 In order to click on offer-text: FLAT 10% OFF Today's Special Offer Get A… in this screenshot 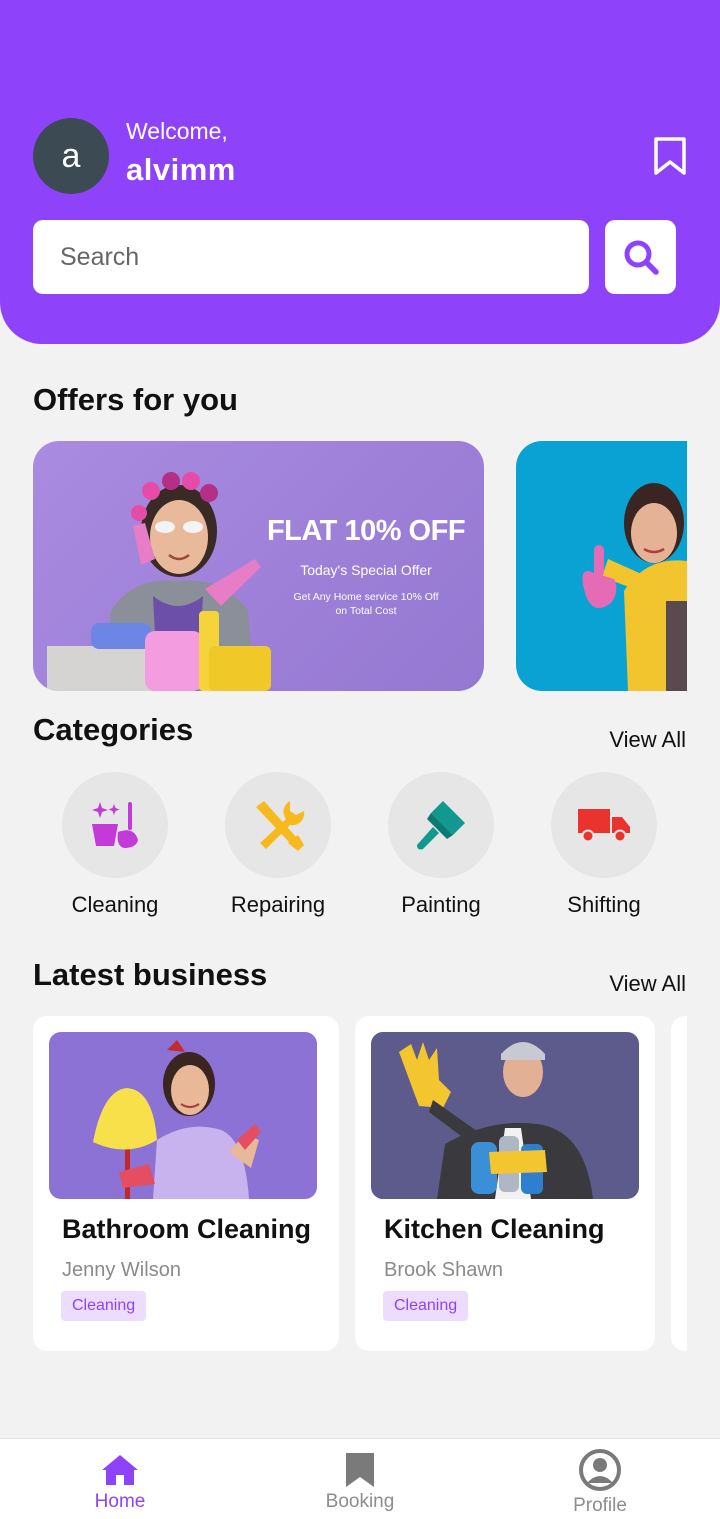, I will do `click(366, 566)`.